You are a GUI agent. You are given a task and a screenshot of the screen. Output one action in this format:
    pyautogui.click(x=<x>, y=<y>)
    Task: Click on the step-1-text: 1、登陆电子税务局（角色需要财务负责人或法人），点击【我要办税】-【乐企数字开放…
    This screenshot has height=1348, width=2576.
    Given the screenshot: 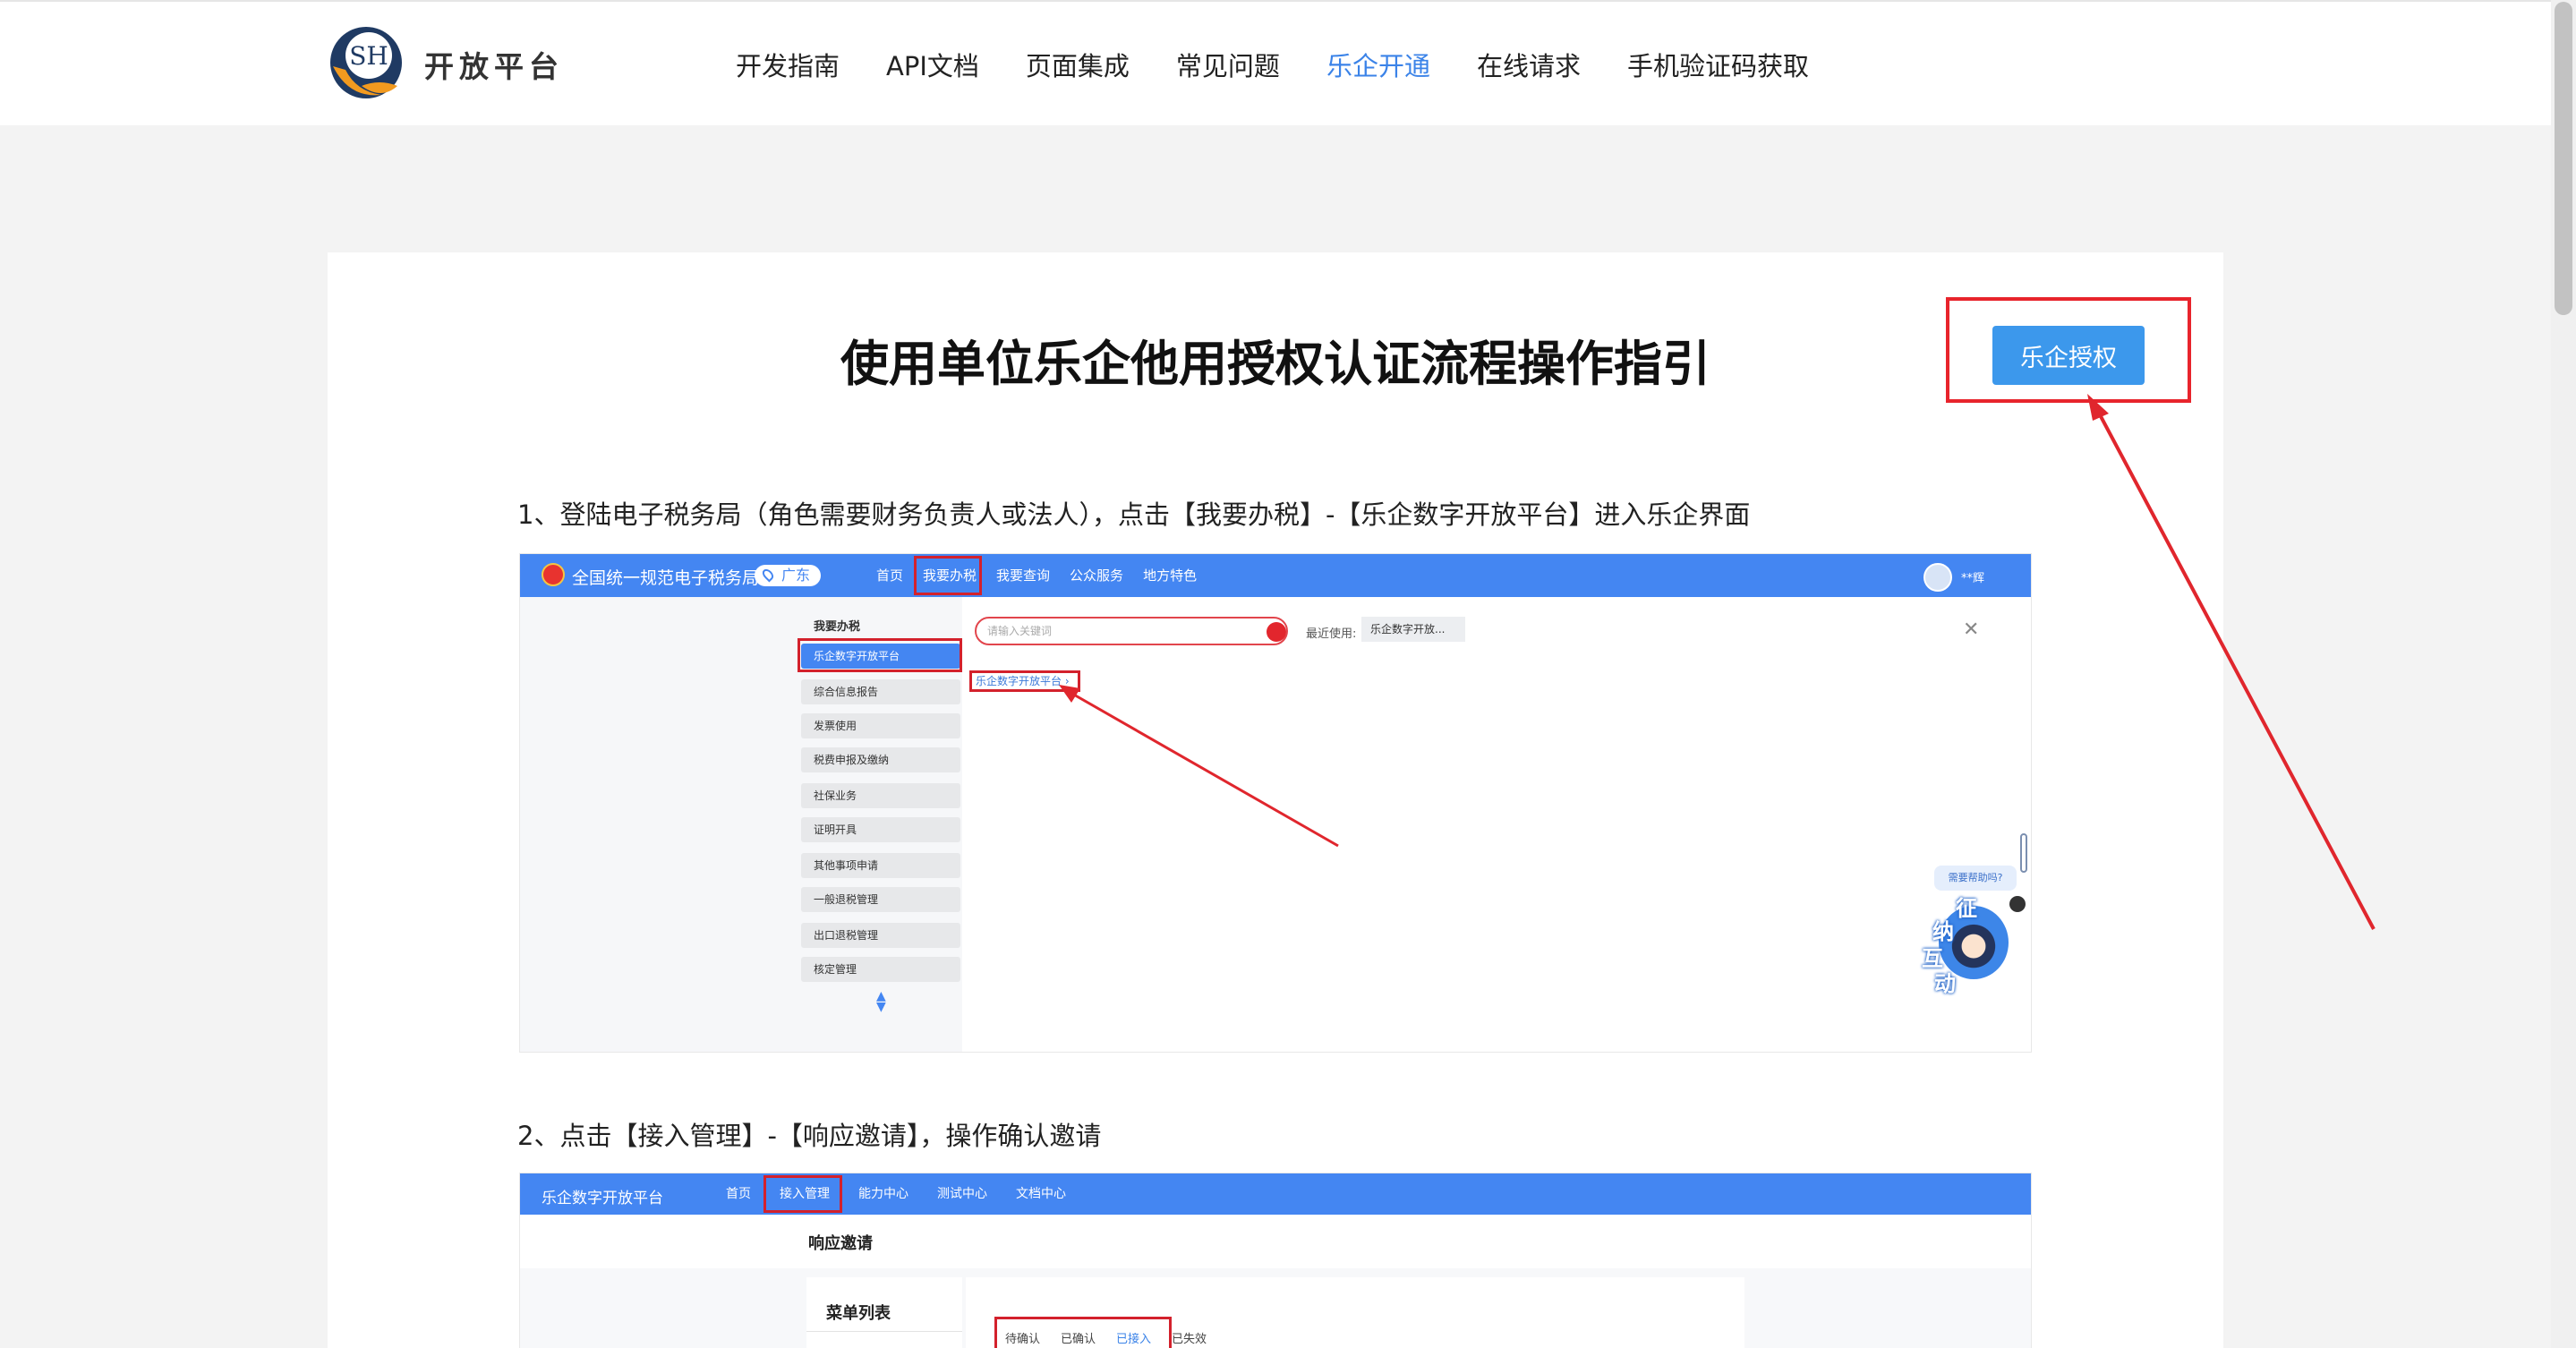 What is the action you would take?
    pyautogui.click(x=1134, y=514)
    